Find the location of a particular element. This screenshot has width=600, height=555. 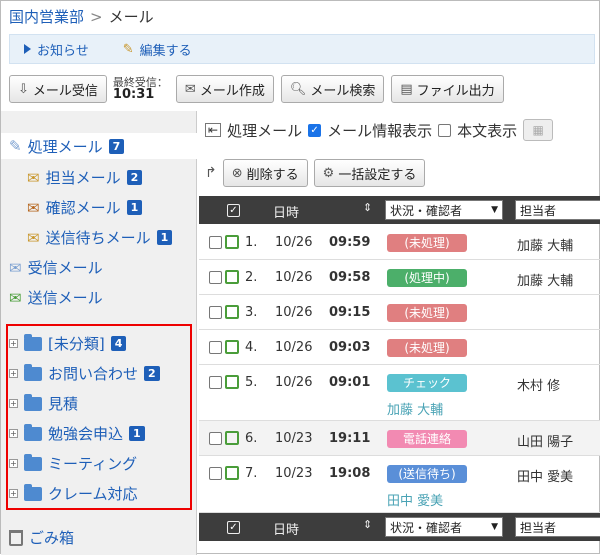

status-badge: 電話連絡 is located at coordinates (427, 439).